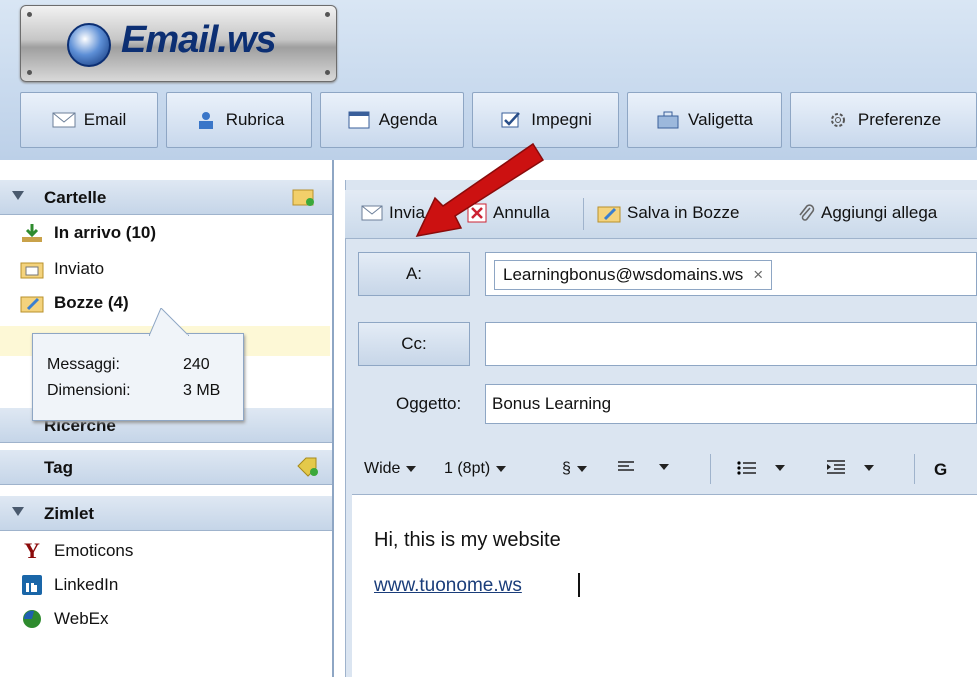  I want to click on folder-item-drafts: Bozze (4), so click(74, 303).